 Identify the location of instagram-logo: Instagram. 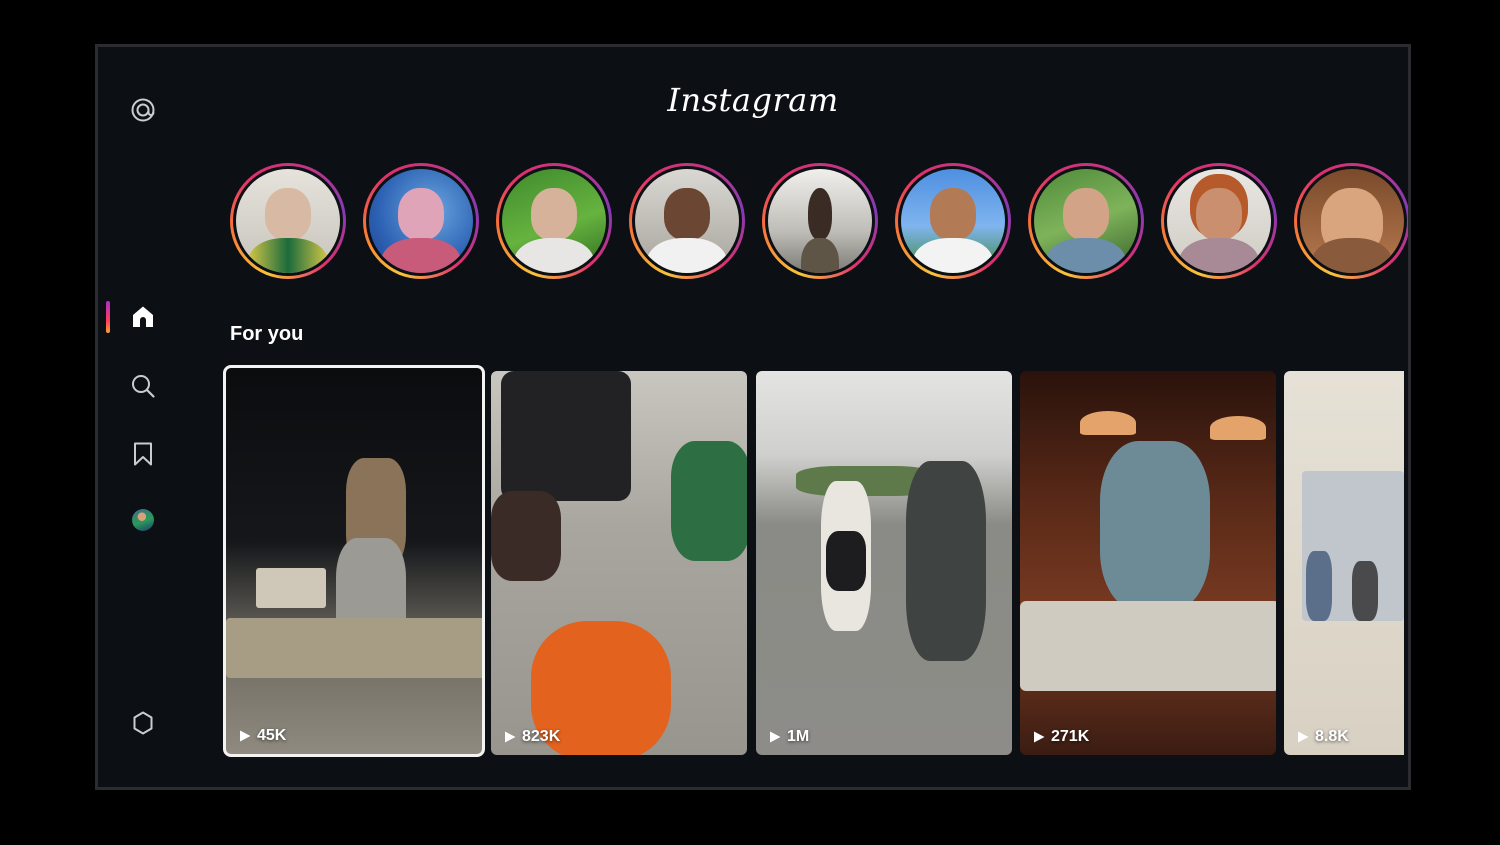
(753, 100).